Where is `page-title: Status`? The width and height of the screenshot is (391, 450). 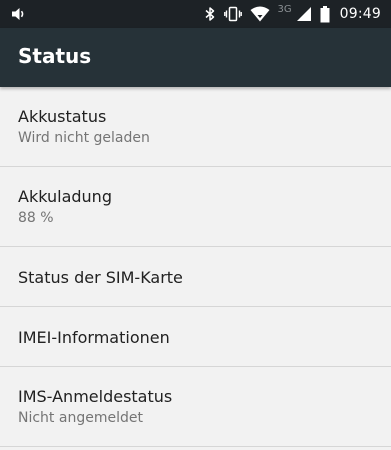 page-title: Status is located at coordinates (55, 56).